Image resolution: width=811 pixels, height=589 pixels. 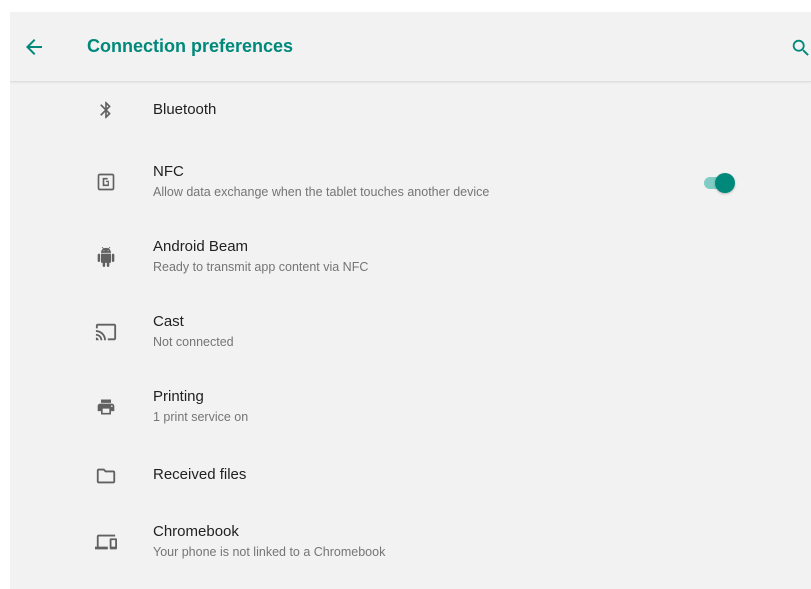 I want to click on item-summary: 1 print service on, so click(x=201, y=417).